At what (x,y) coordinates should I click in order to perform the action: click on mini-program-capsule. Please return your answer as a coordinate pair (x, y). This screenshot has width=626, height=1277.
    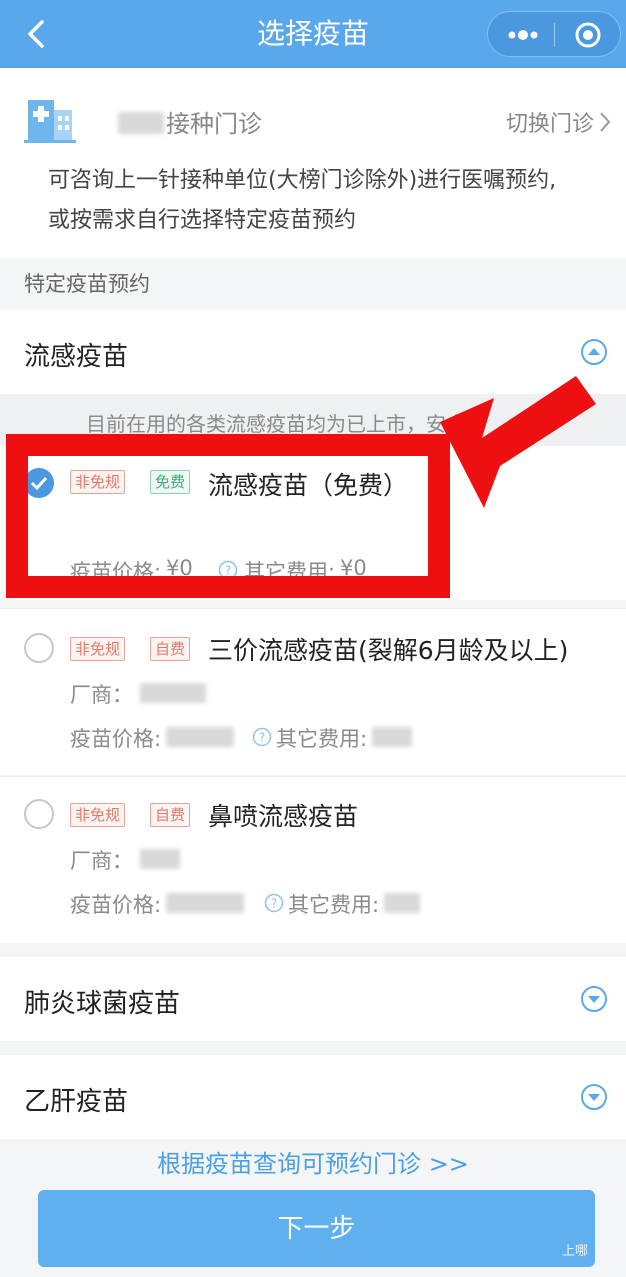
    Looking at the image, I should click on (554, 34).